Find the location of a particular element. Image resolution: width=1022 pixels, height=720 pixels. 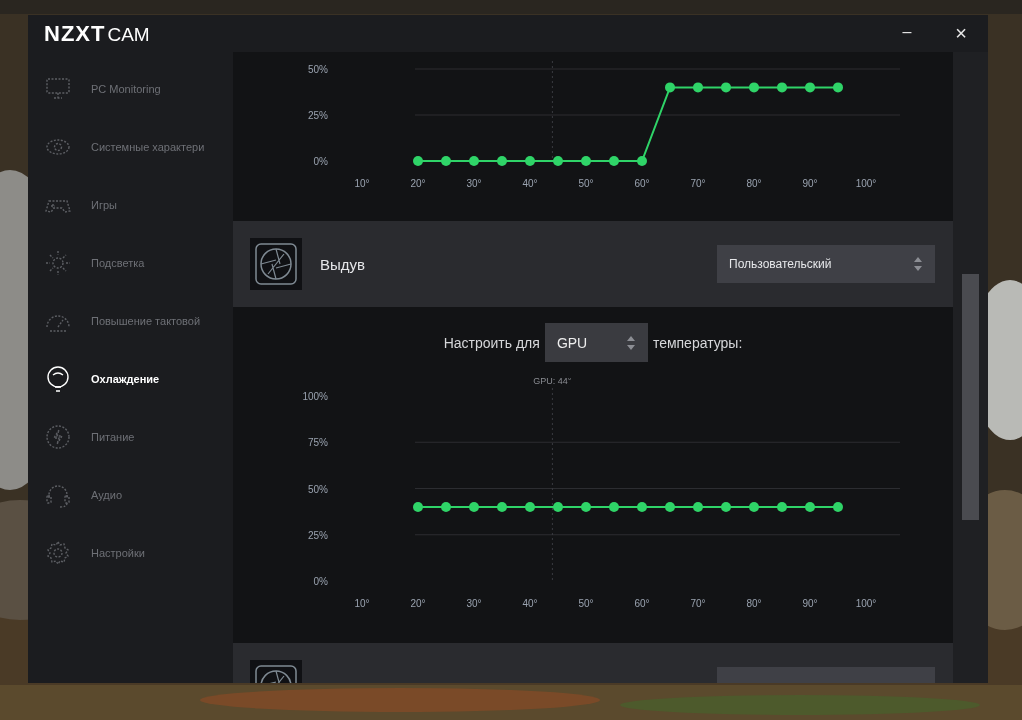

scrollbar is located at coordinates (970, 367).